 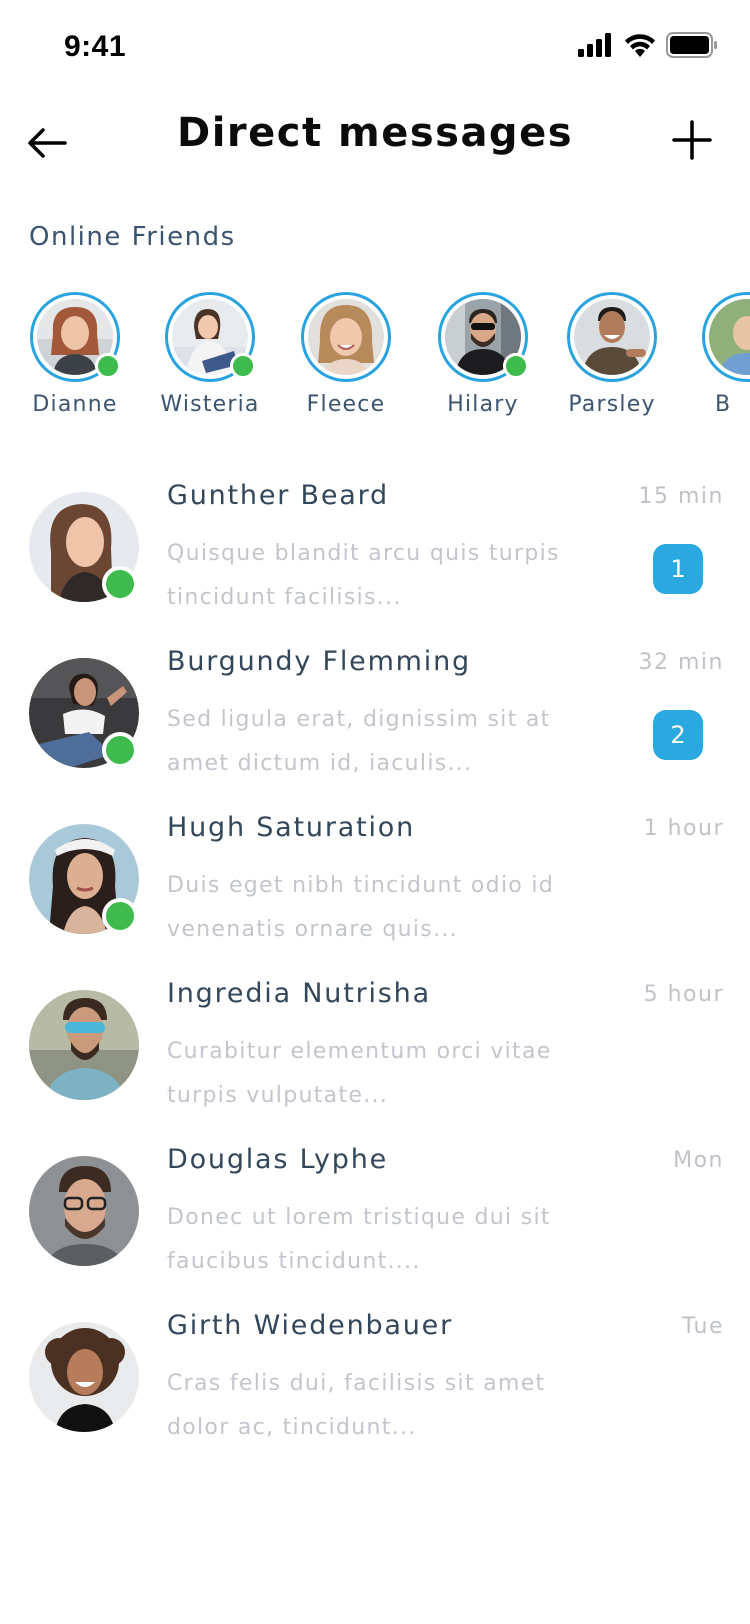 I want to click on contact-name: Burgundy Flemming, so click(x=319, y=661).